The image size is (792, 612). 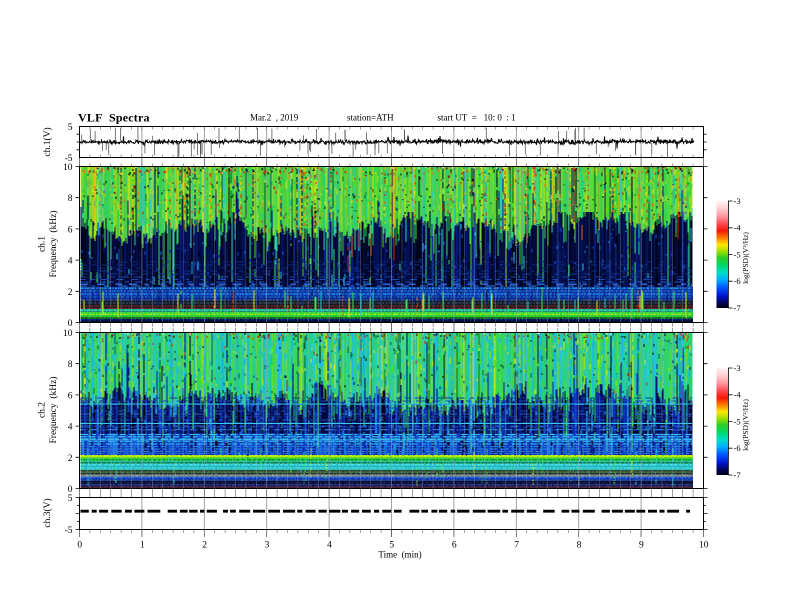 I want to click on svg-text: ch.1(V), so click(x=47, y=141).